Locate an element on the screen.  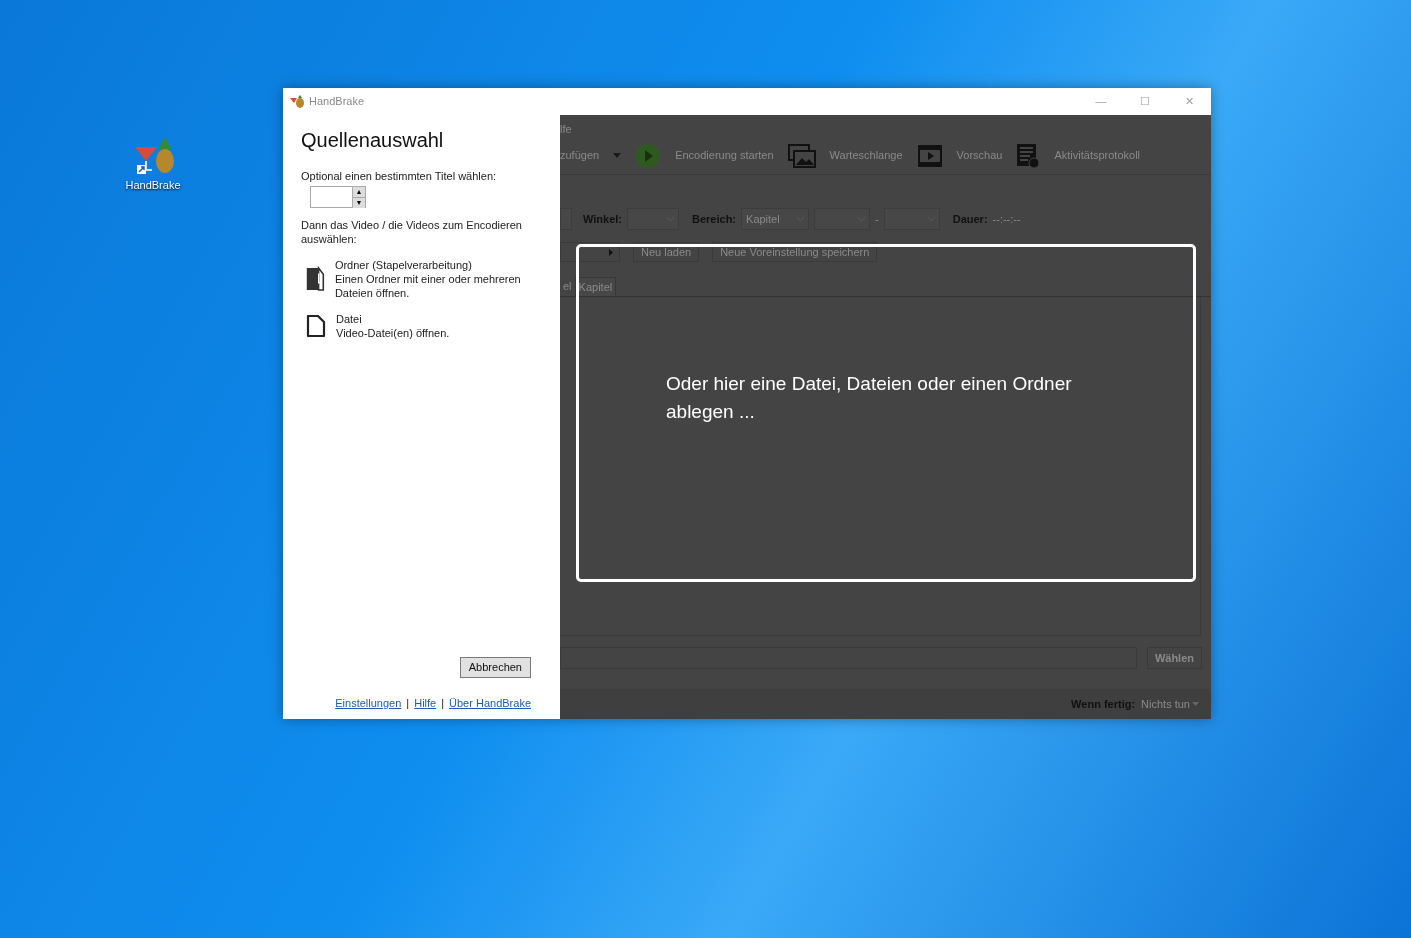
duration-value: --:--:-- is located at coordinates (1006, 219).